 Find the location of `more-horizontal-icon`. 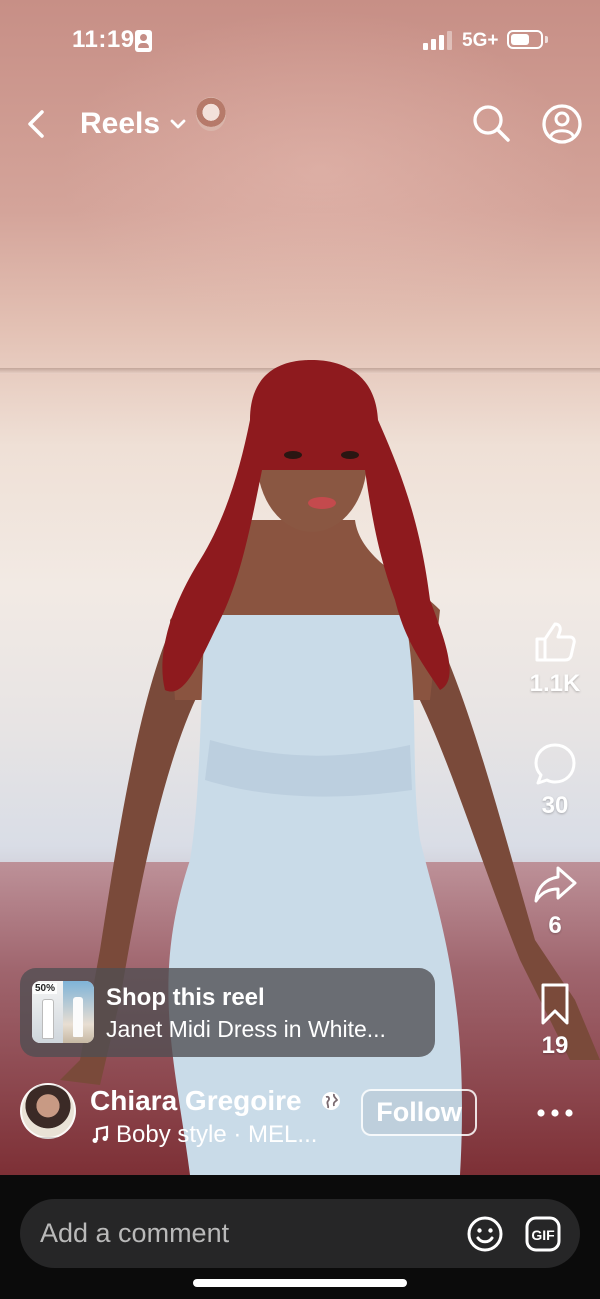

more-horizontal-icon is located at coordinates (555, 1113).